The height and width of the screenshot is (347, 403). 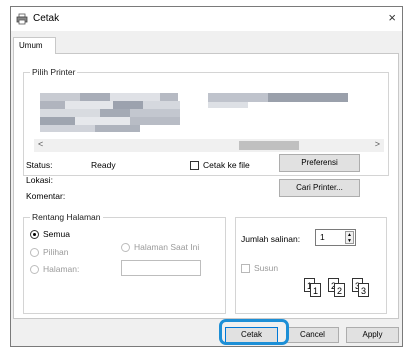 What do you see at coordinates (245, 268) in the screenshot?
I see `collate-checkbox` at bounding box center [245, 268].